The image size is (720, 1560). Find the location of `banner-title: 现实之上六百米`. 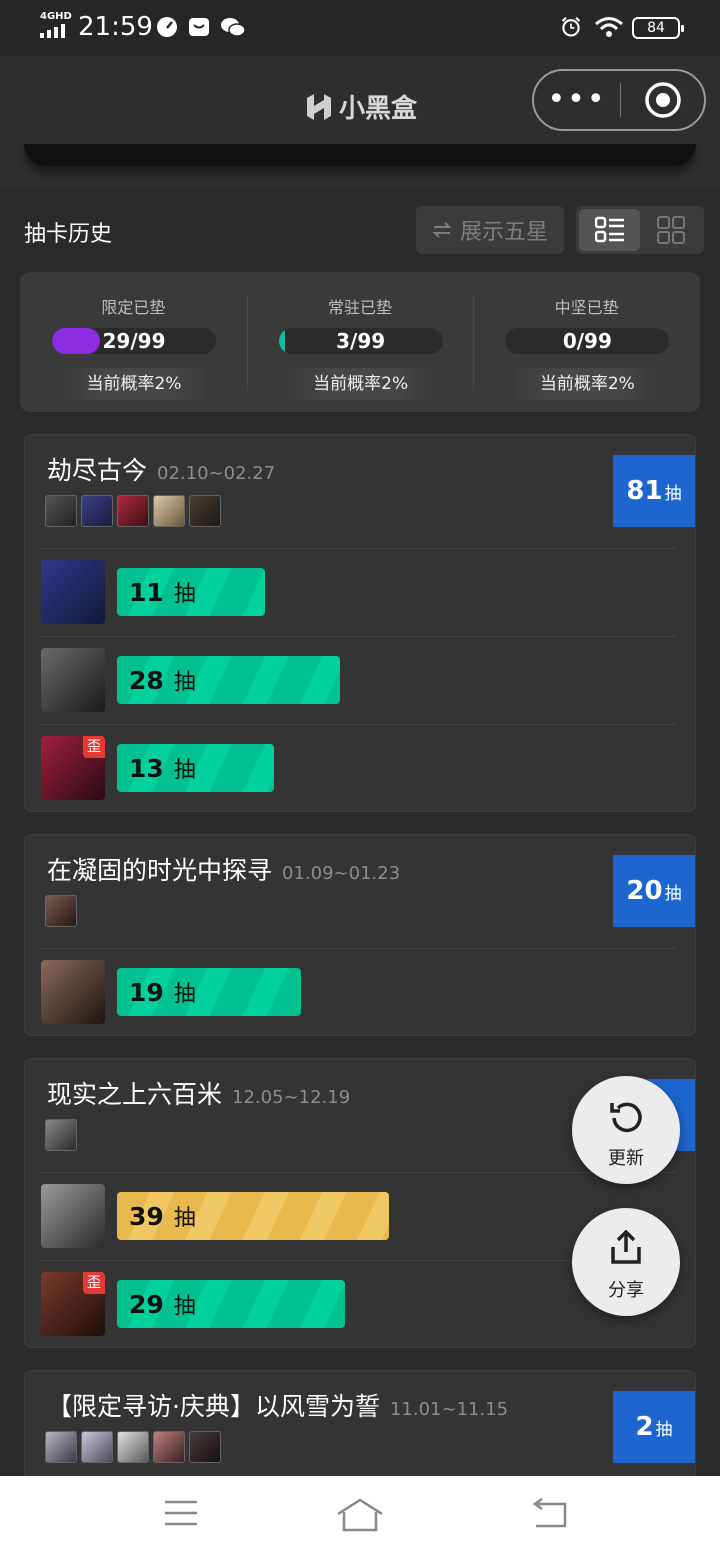

banner-title: 现实之上六百米 is located at coordinates (135, 1094).